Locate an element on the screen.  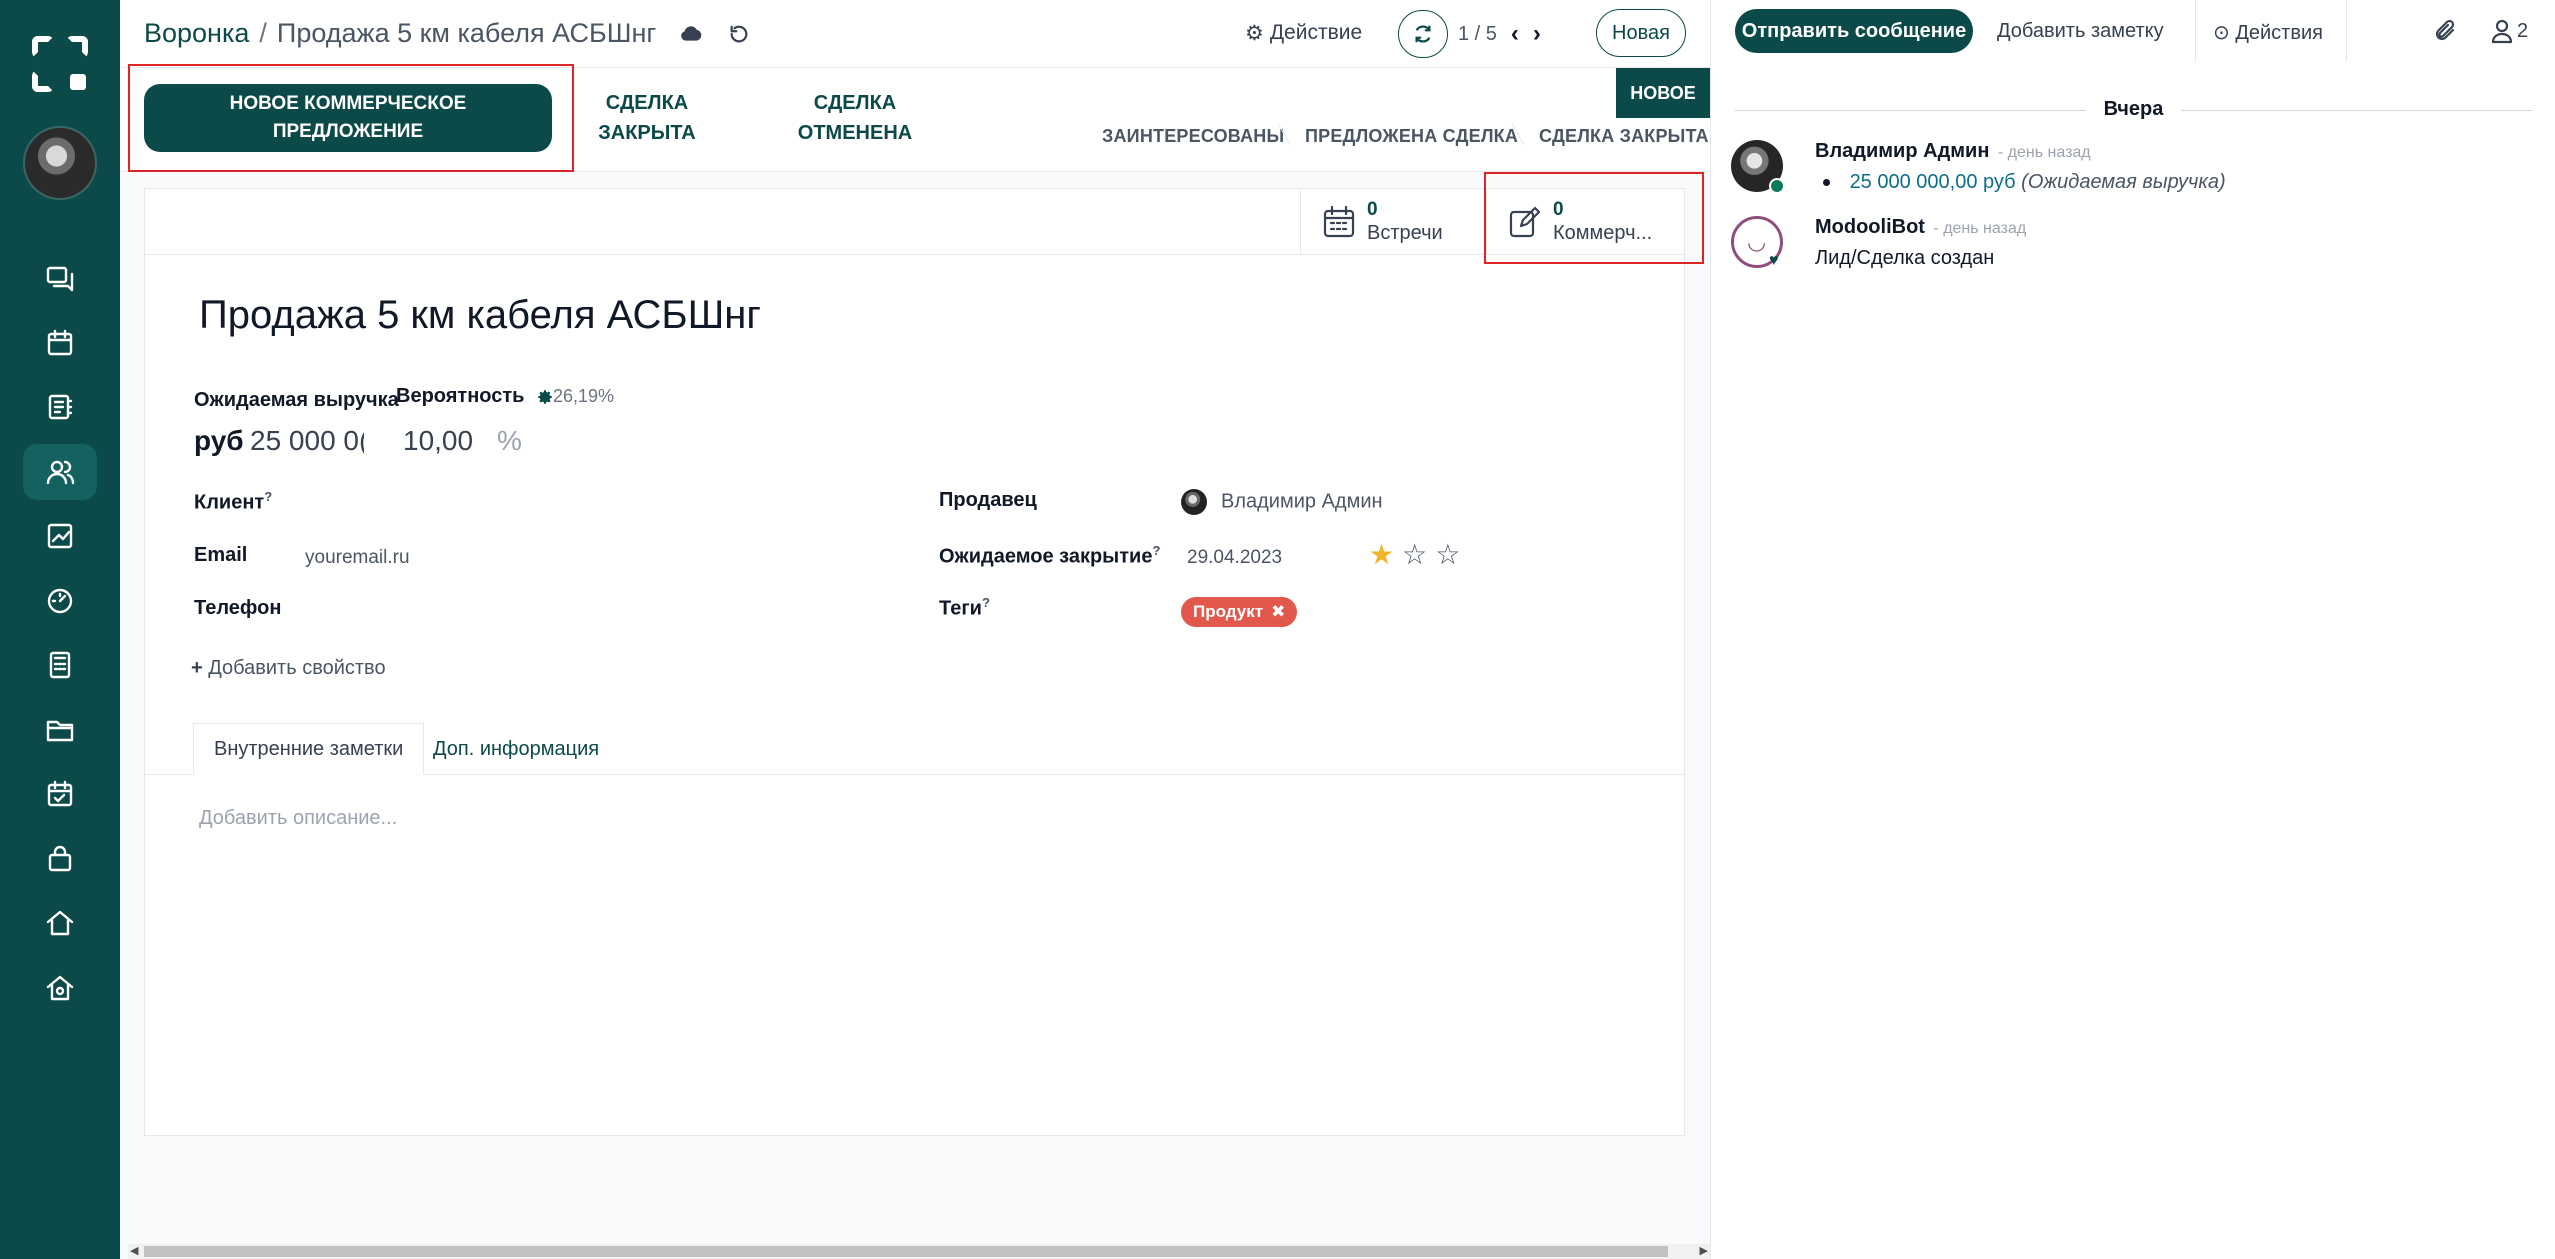
log-note-button: Добавить заметку is located at coordinates (2080, 31).